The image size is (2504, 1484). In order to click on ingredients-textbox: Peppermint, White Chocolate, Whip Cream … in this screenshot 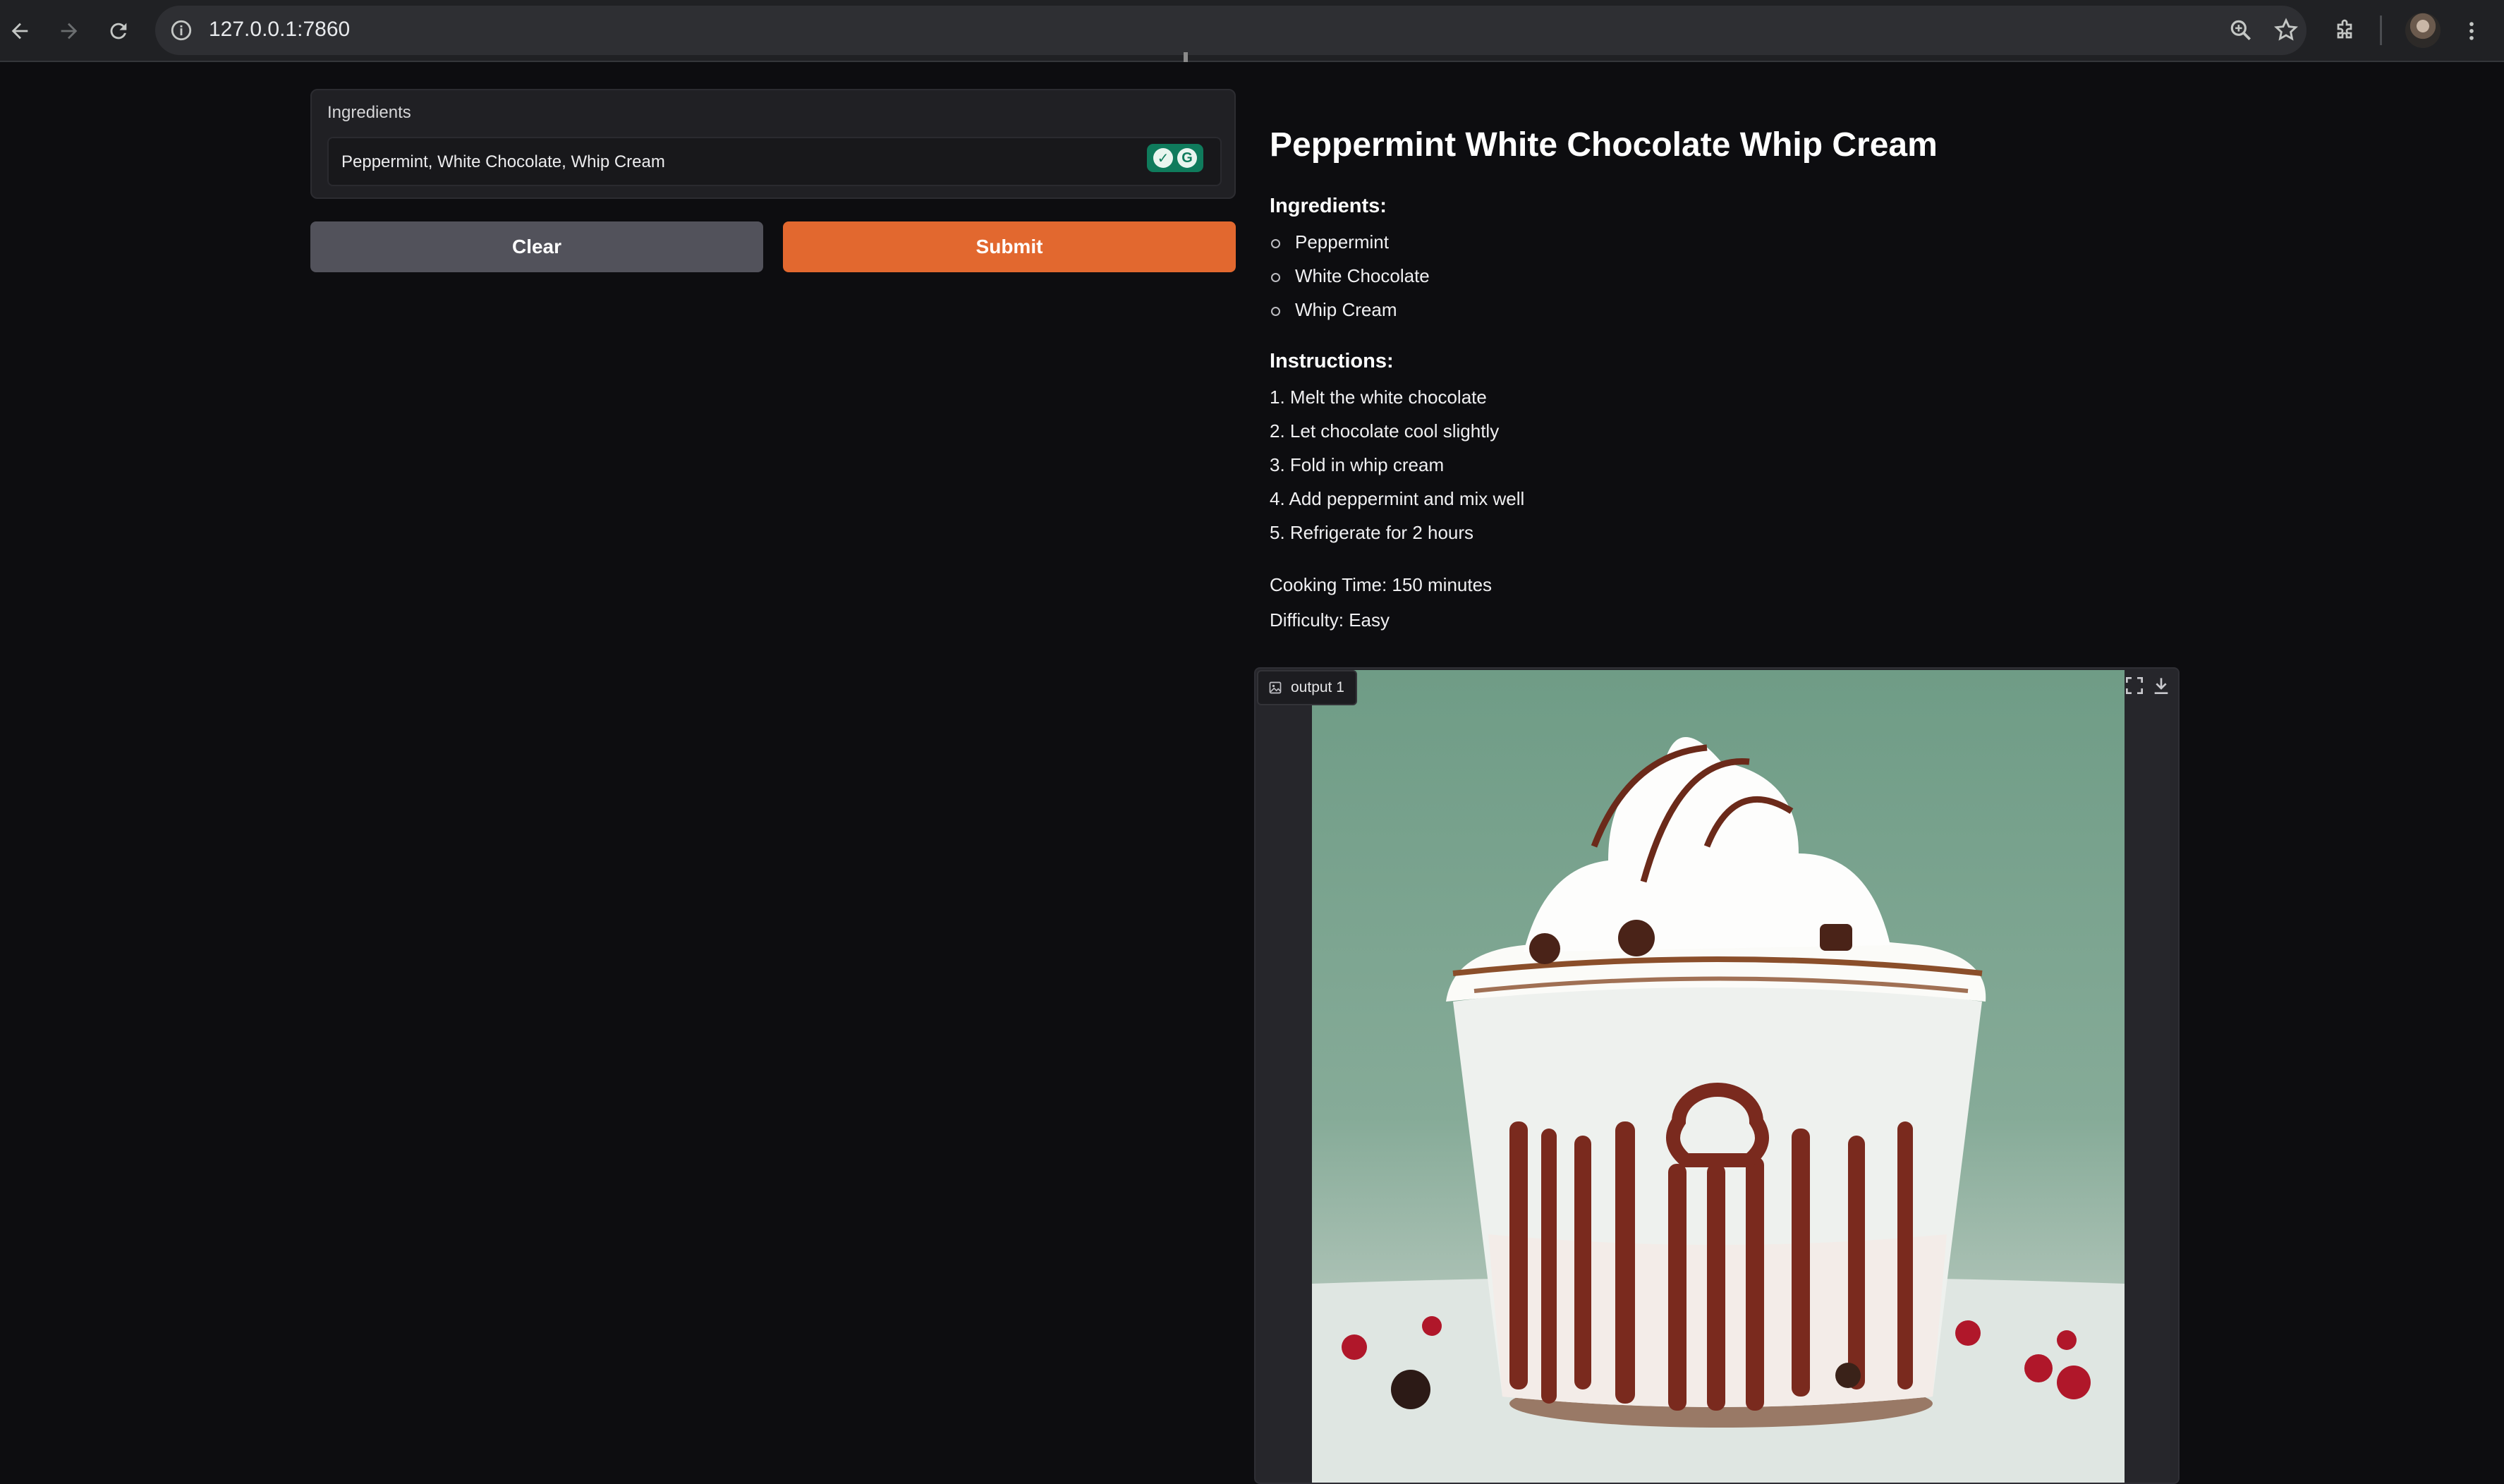, I will do `click(774, 161)`.